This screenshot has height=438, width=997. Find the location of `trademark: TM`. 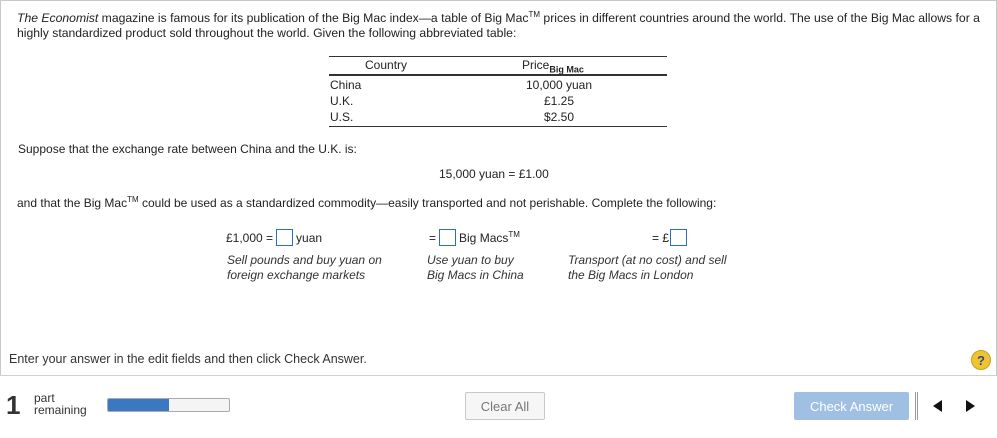

trademark: TM is located at coordinates (534, 14).